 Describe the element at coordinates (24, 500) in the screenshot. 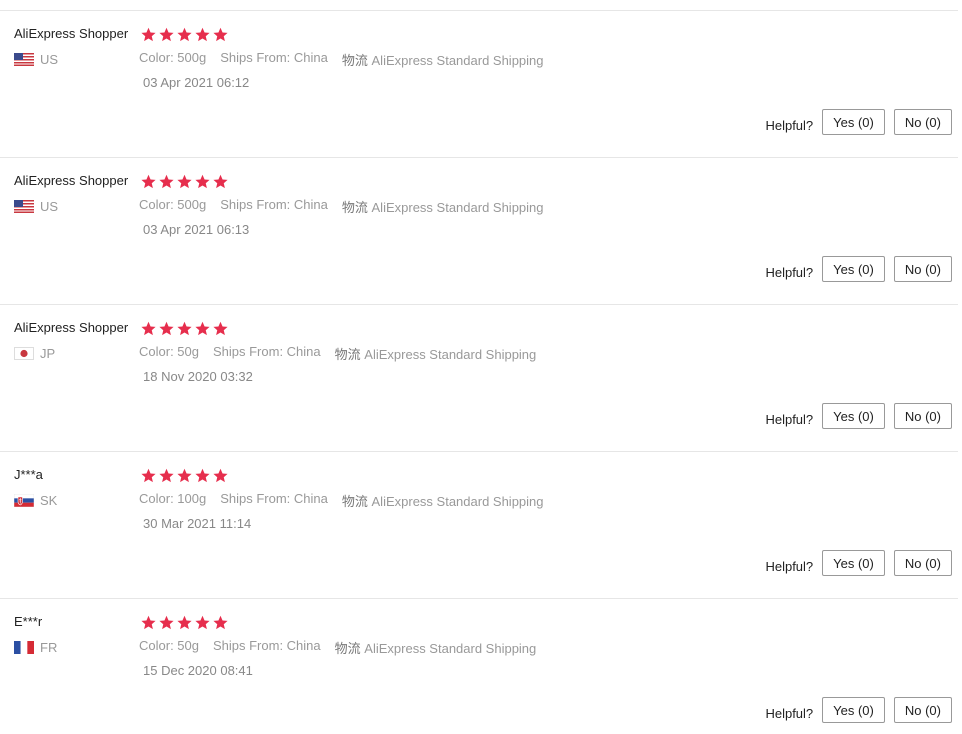

I see `sk-flag-icon` at that location.